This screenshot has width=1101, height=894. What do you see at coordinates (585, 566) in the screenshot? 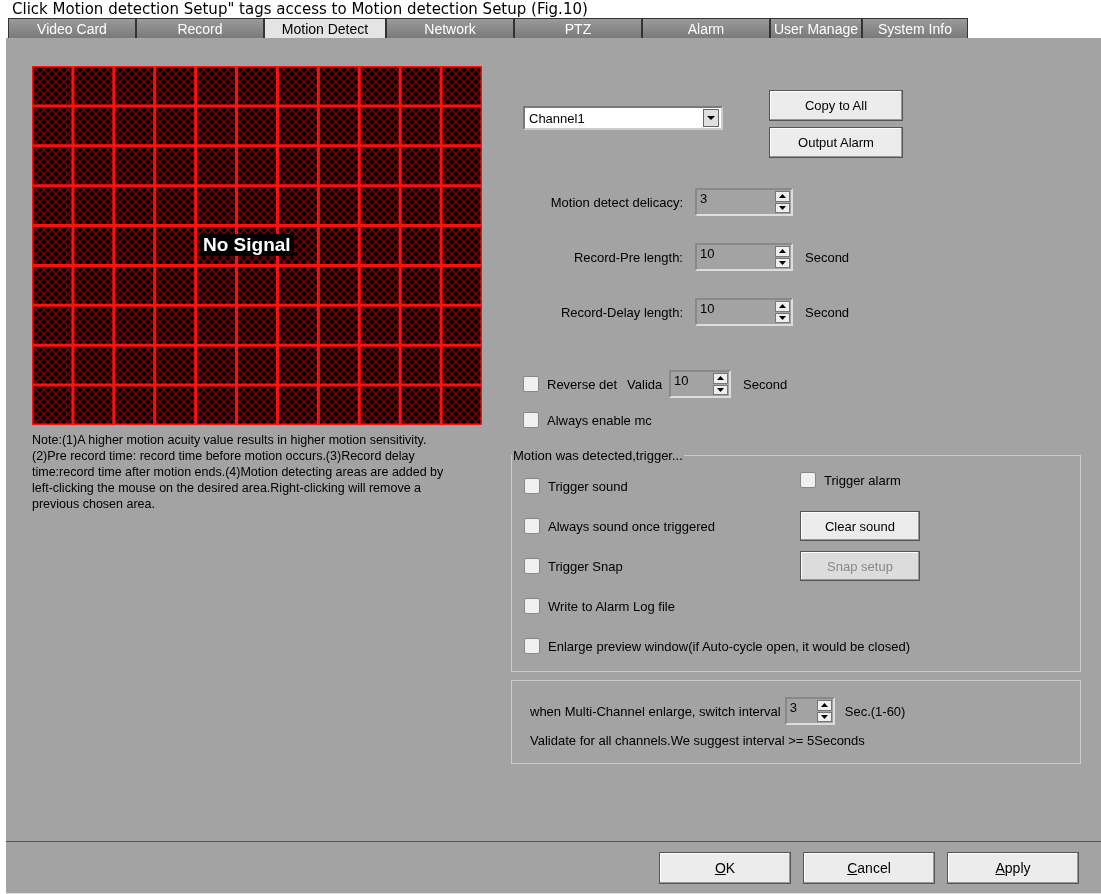
I see `checkbox-label: Trigger Snap` at bounding box center [585, 566].